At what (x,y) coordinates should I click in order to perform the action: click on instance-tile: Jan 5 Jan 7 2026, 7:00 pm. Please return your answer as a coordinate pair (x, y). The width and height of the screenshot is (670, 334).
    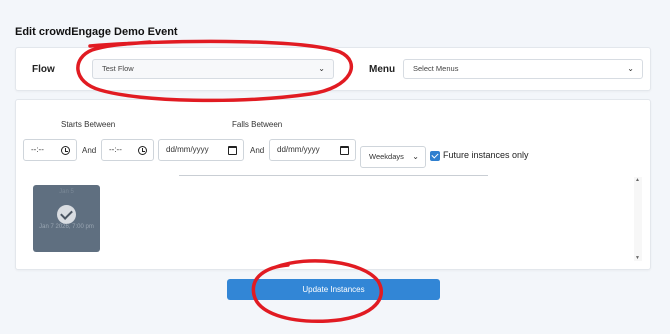
    Looking at the image, I should click on (66, 218).